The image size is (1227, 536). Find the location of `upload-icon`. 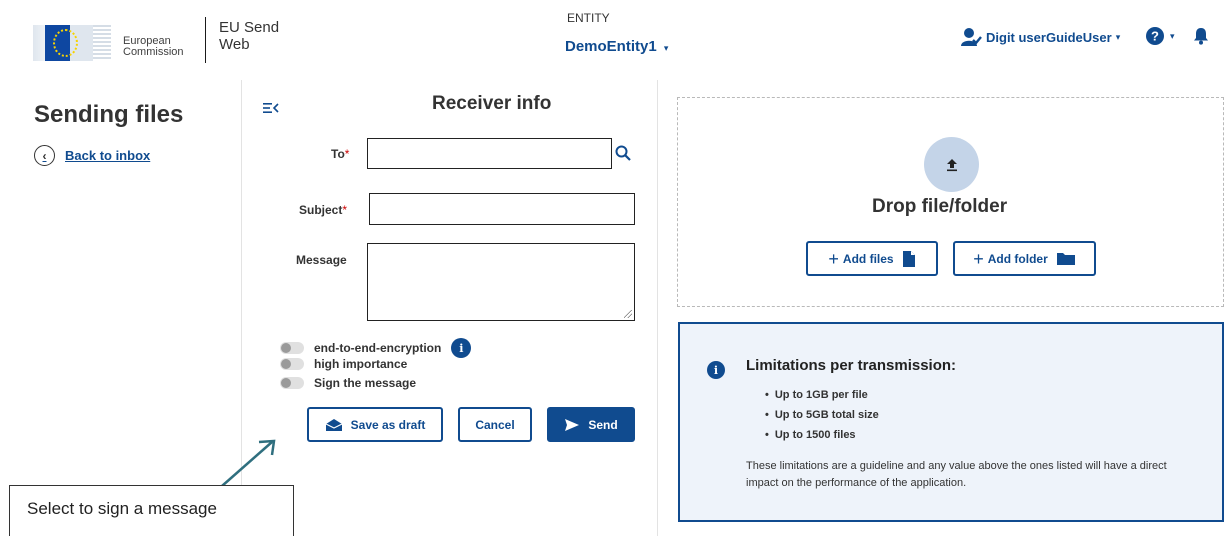

upload-icon is located at coordinates (951, 164).